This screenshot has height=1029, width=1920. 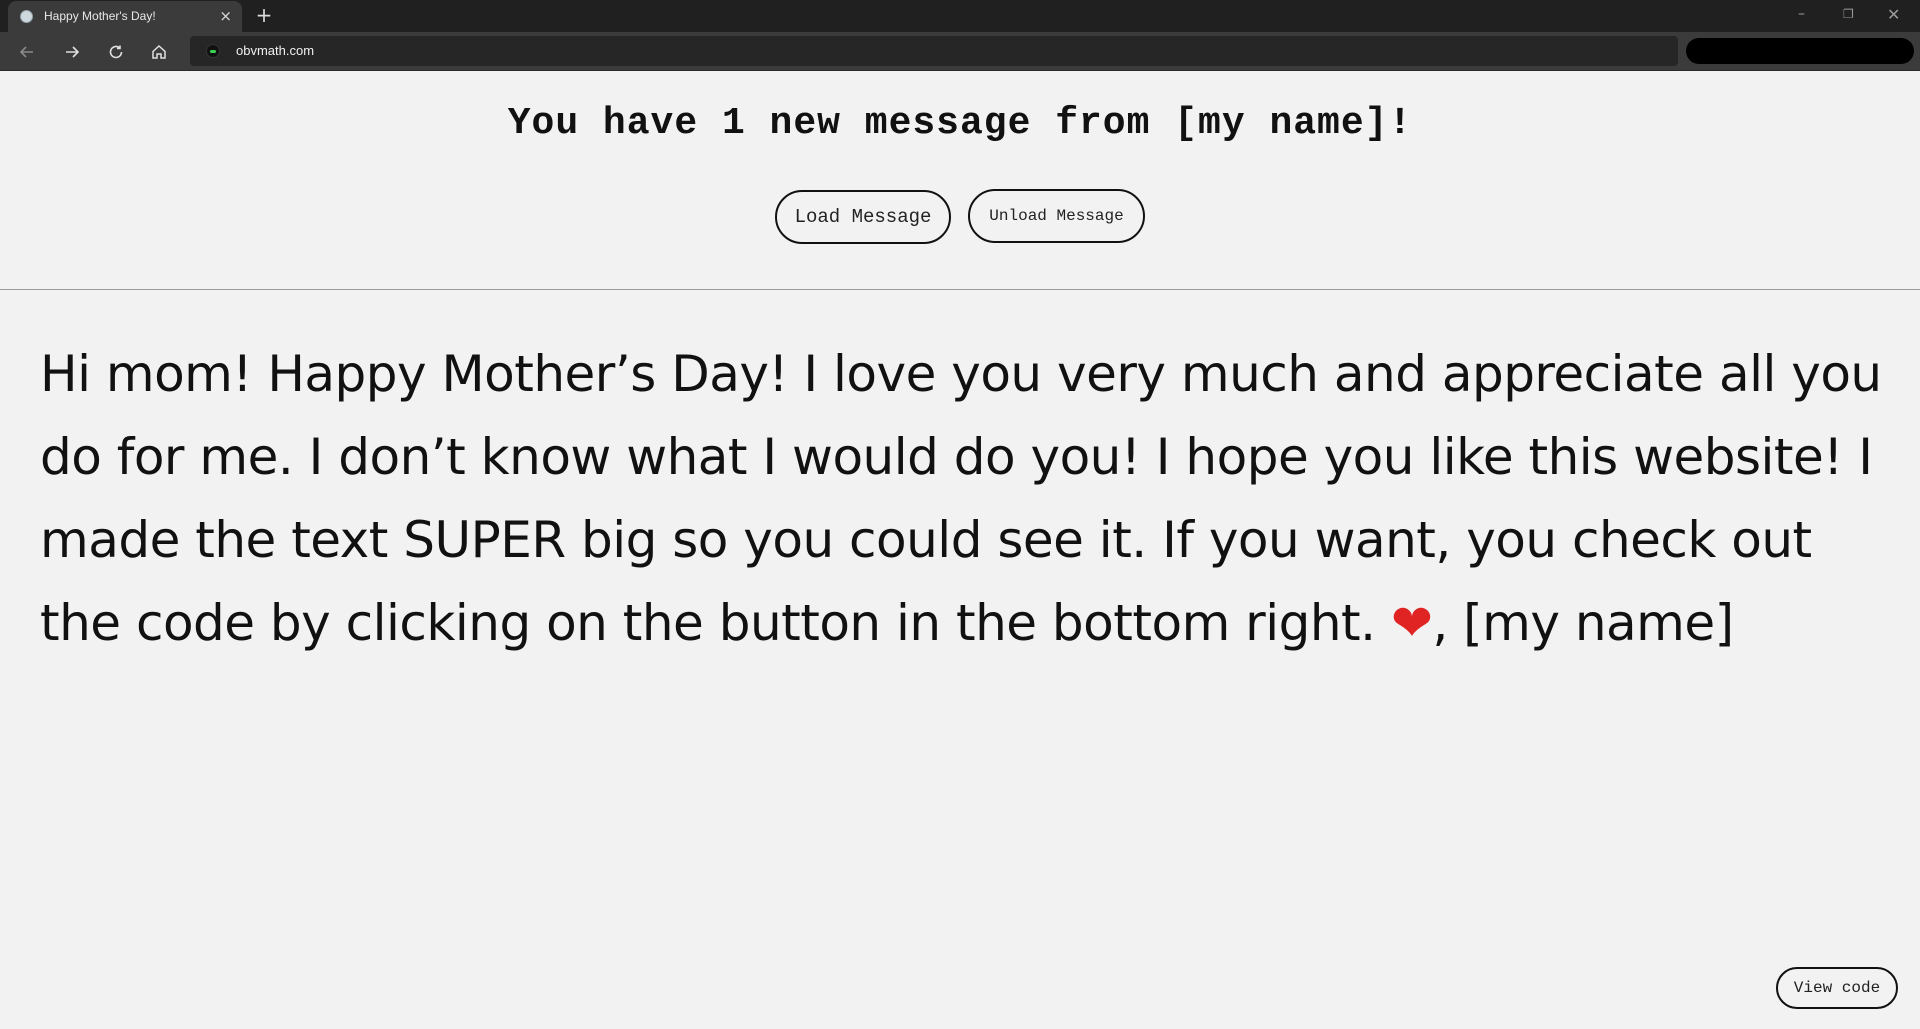 What do you see at coordinates (960, 123) in the screenshot?
I see `page-title: You have 1 new message from [my name]!` at bounding box center [960, 123].